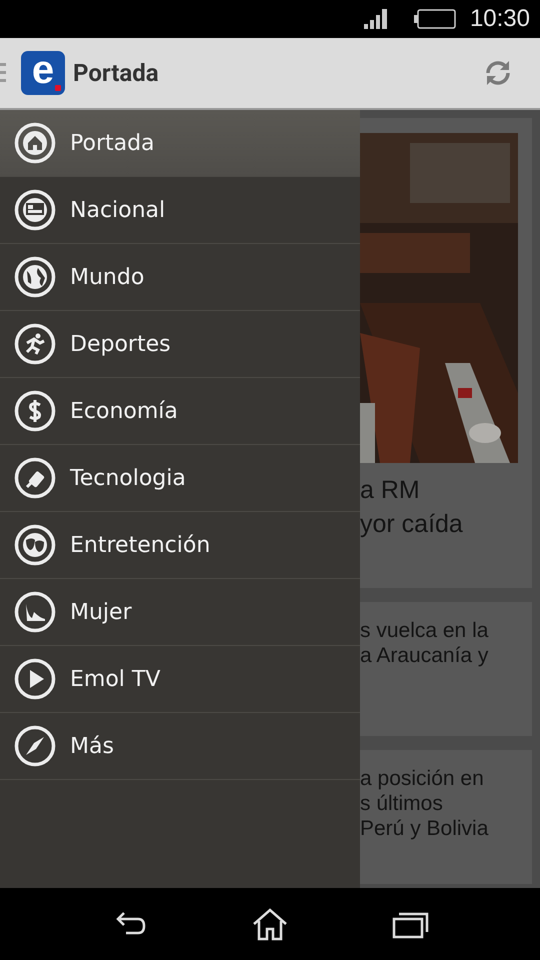  Describe the element at coordinates (35, 277) in the screenshot. I see `globe-icon` at that location.